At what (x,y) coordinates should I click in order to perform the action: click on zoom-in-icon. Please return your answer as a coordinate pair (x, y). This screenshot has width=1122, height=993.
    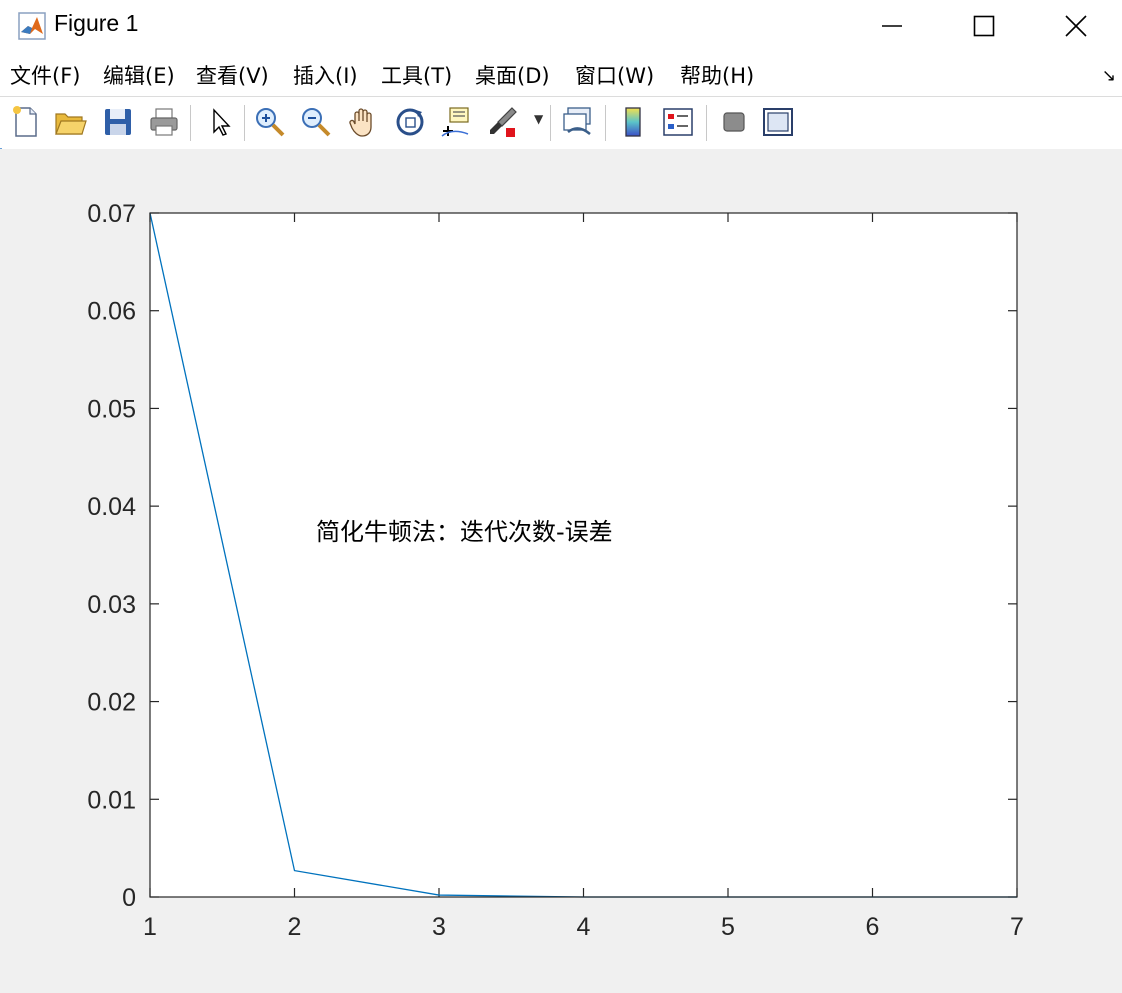
    Looking at the image, I should click on (270, 122).